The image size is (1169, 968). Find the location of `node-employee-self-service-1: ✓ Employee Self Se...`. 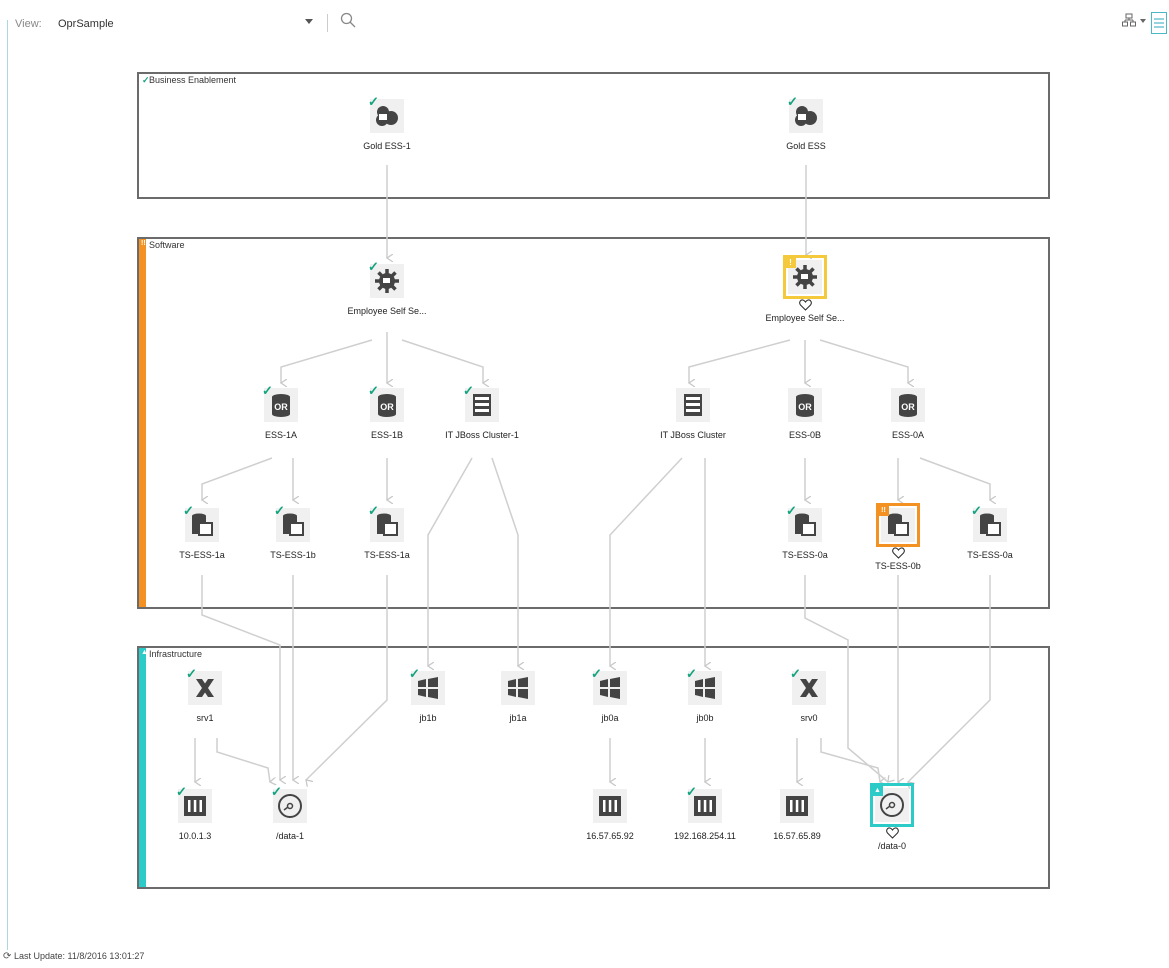

node-employee-self-service-1: ✓ Employee Self Se... is located at coordinates (387, 287).